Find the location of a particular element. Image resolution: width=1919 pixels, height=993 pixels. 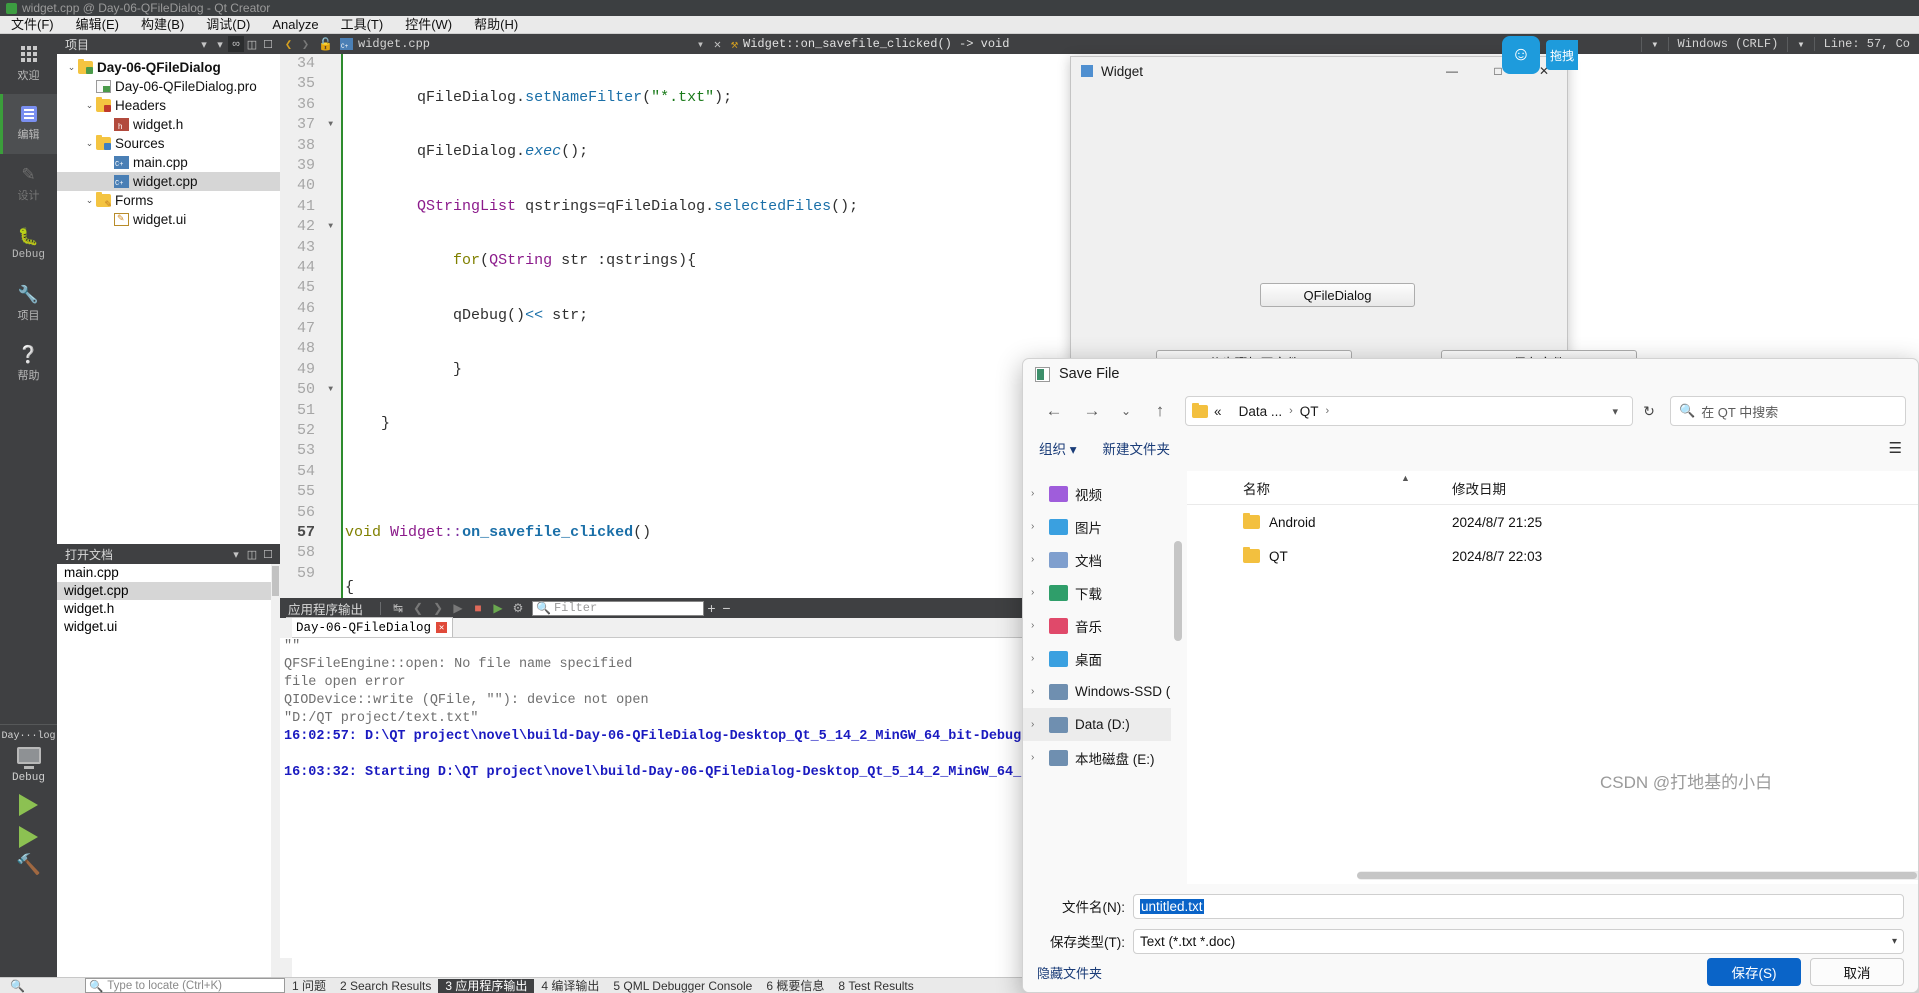

wordwrap-icon: ↹ is located at coordinates (398, 608).